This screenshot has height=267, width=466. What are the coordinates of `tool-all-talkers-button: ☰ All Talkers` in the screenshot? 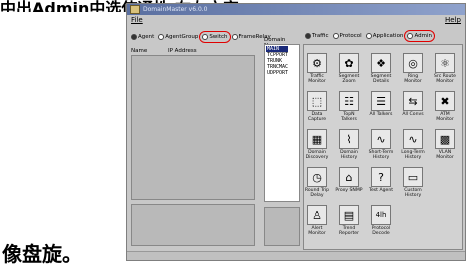 It's located at (381, 109).